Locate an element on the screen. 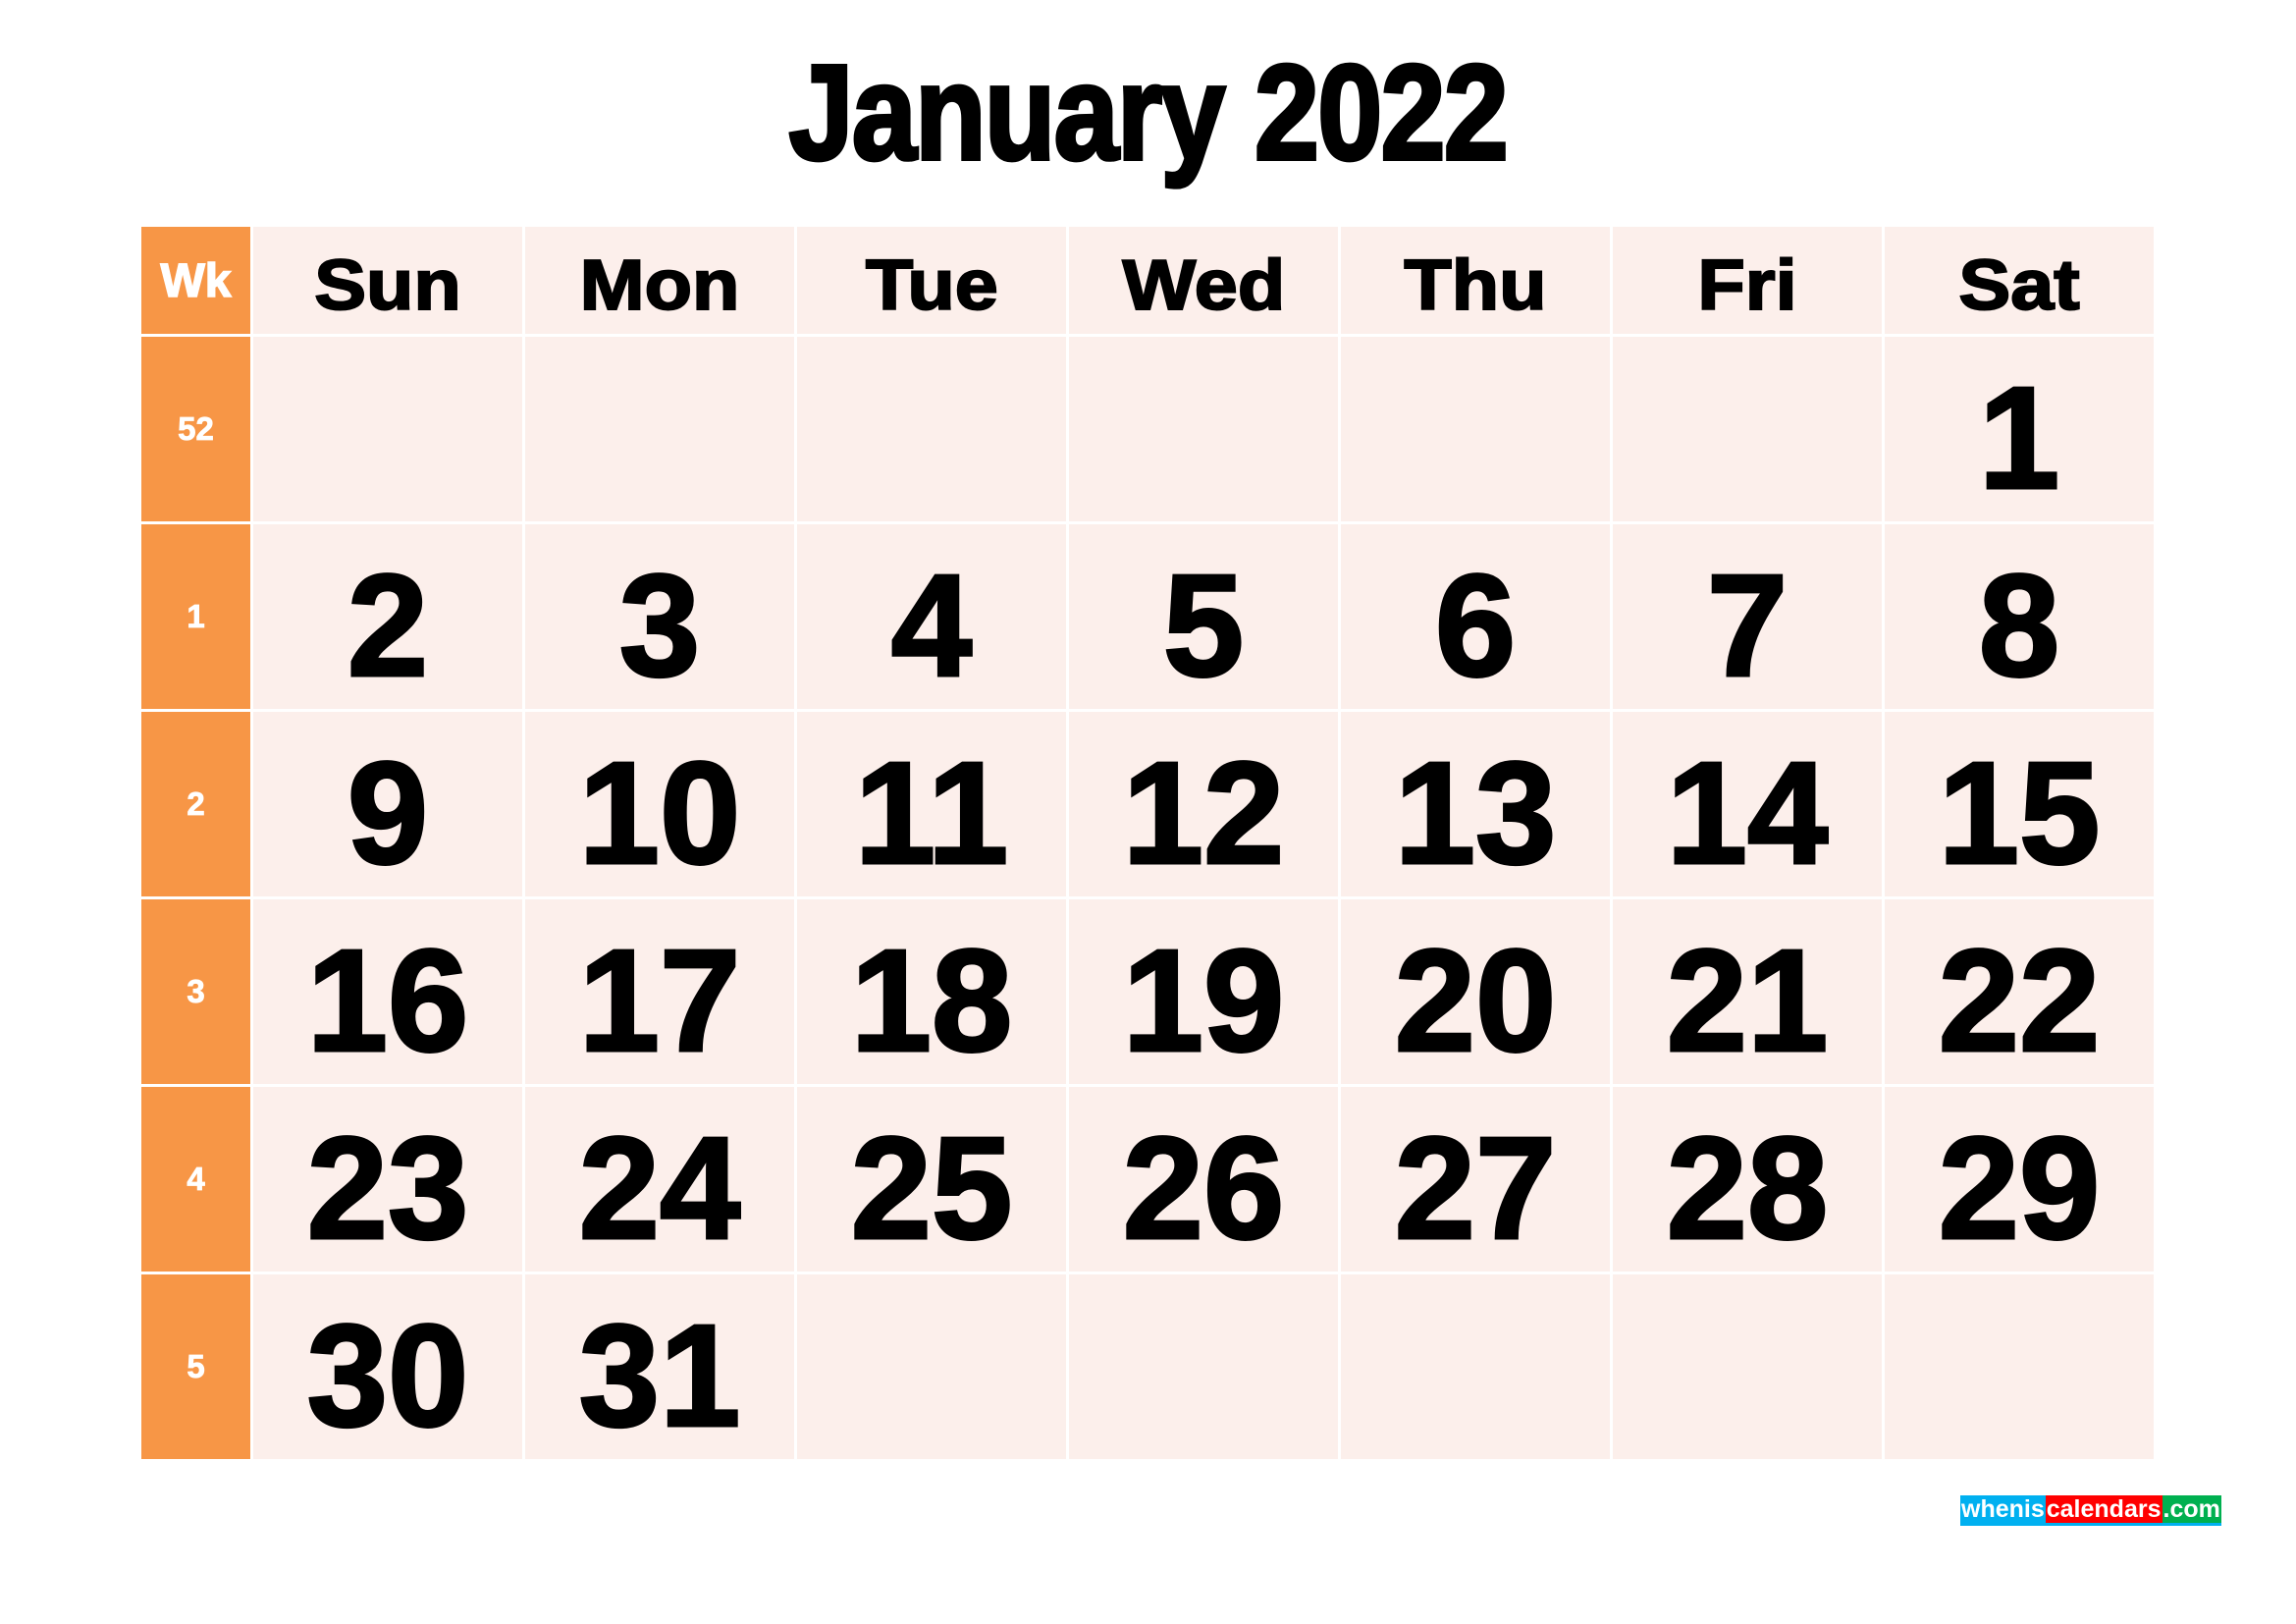 The image size is (2296, 1624). day-cell: 31 is located at coordinates (659, 1366).